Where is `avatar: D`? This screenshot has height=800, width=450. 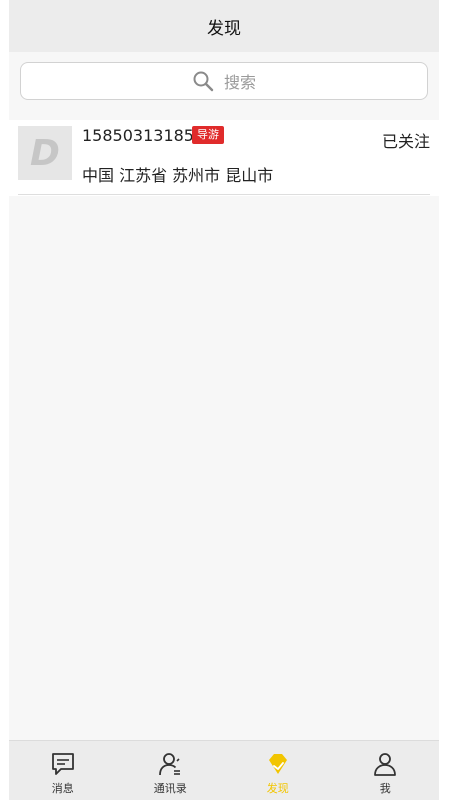
avatar: D is located at coordinates (45, 153).